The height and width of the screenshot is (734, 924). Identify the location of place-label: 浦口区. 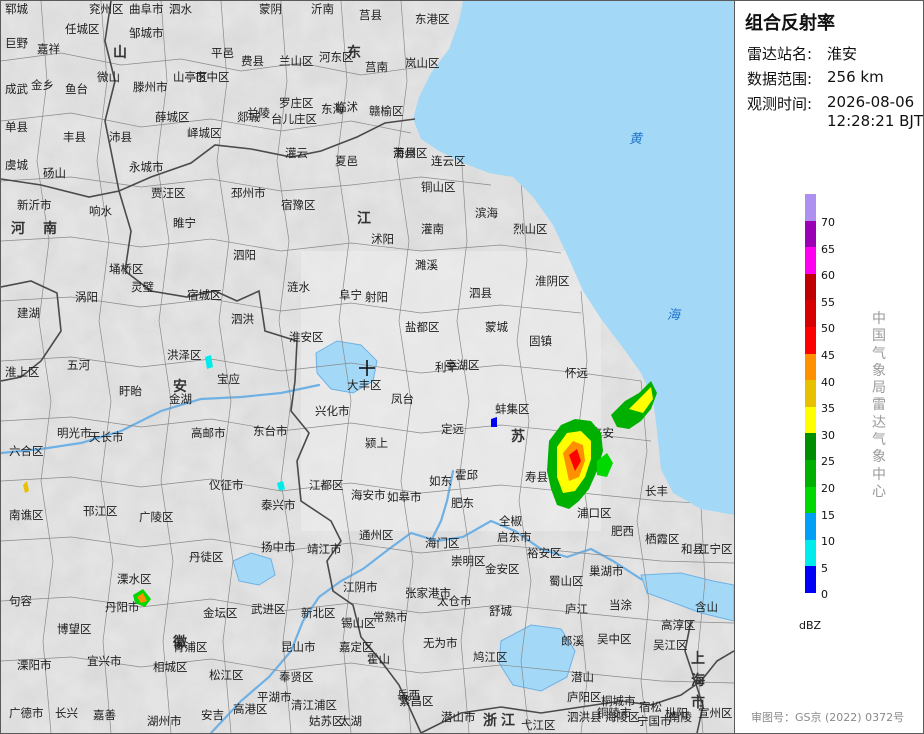
(594, 513).